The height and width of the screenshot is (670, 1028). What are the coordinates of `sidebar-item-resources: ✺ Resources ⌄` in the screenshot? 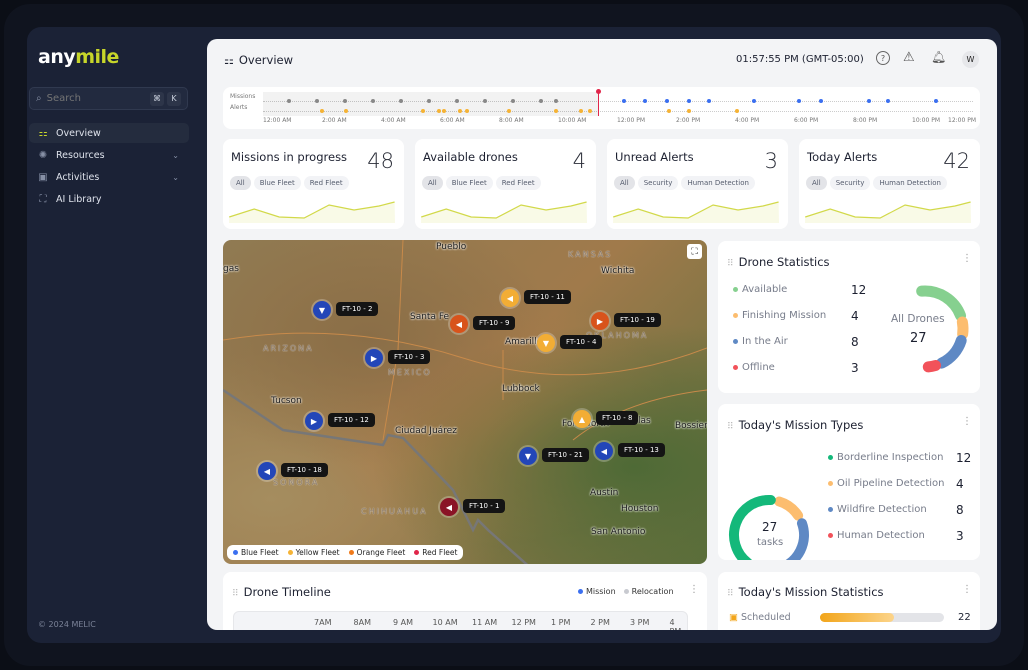 It's located at (109, 155).